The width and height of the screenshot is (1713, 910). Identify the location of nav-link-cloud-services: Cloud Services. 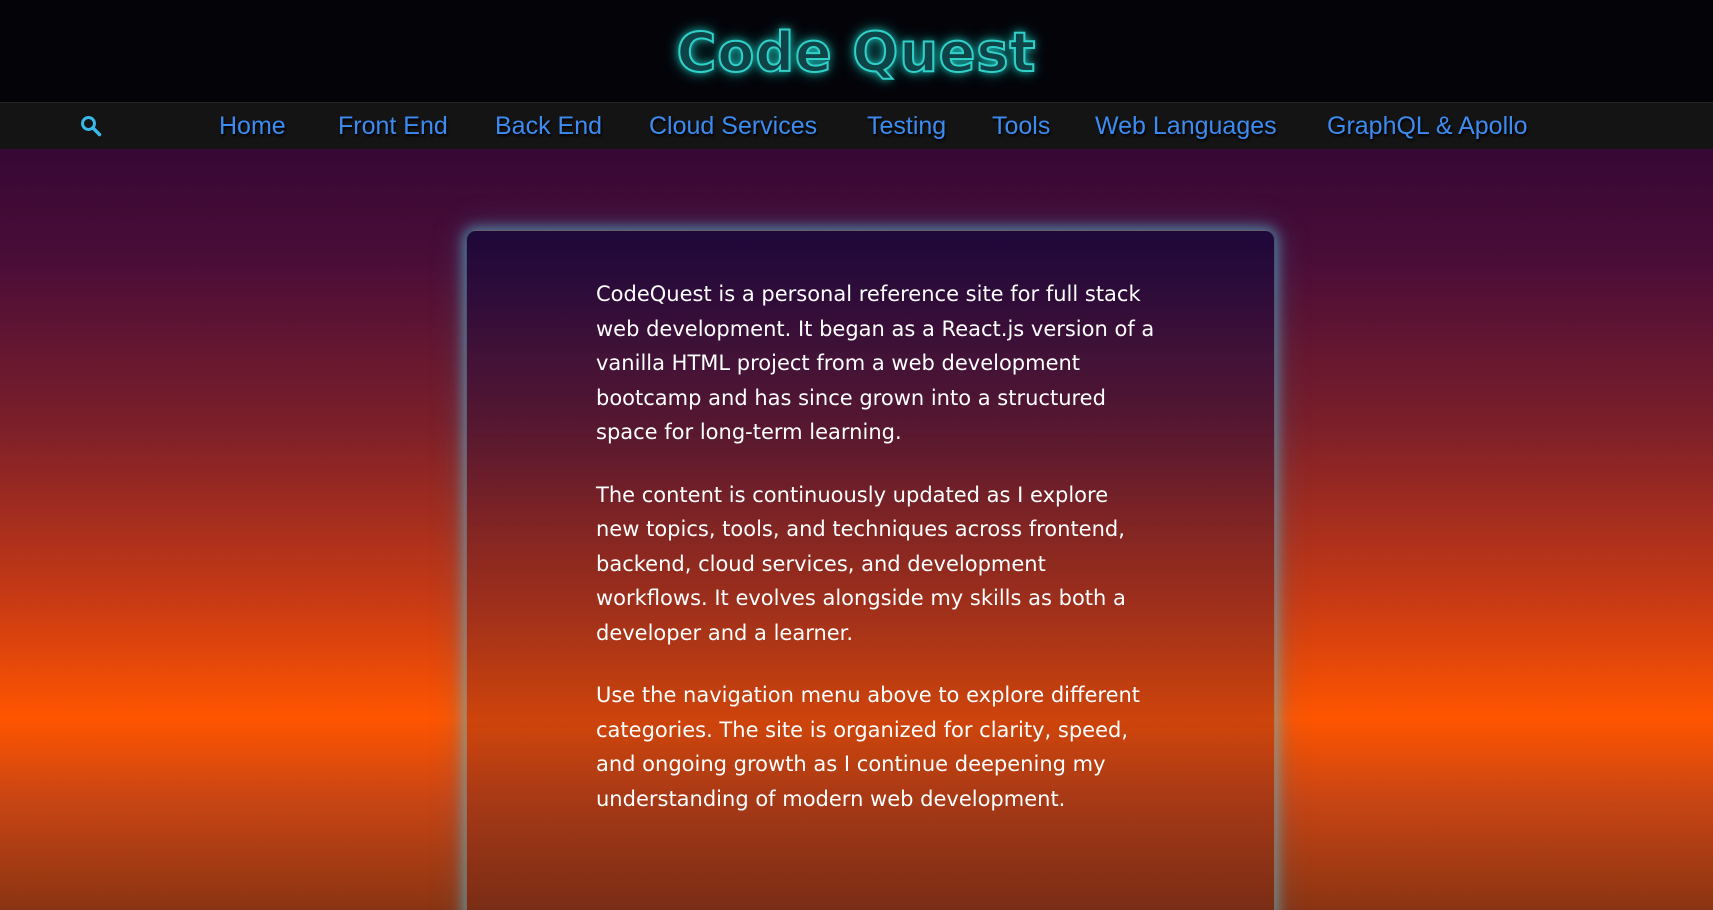
(733, 126).